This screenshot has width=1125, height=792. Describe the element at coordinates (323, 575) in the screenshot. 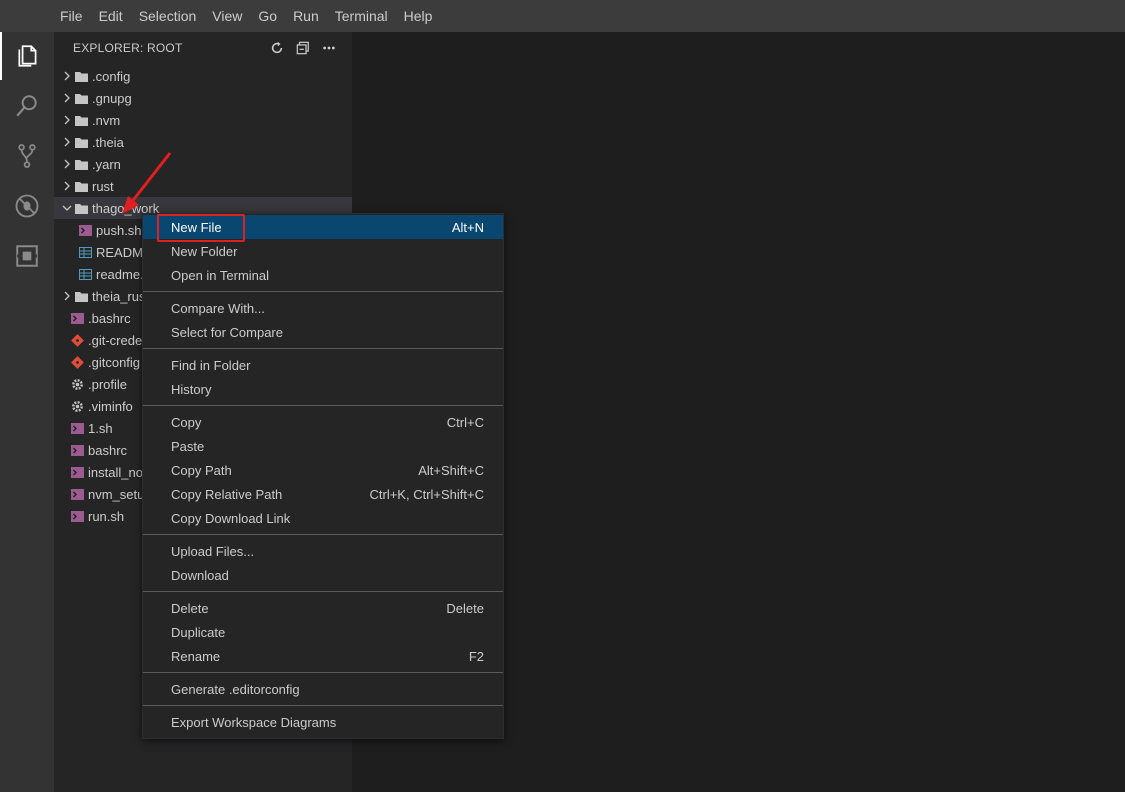

I see `menu-item-download: Download` at that location.